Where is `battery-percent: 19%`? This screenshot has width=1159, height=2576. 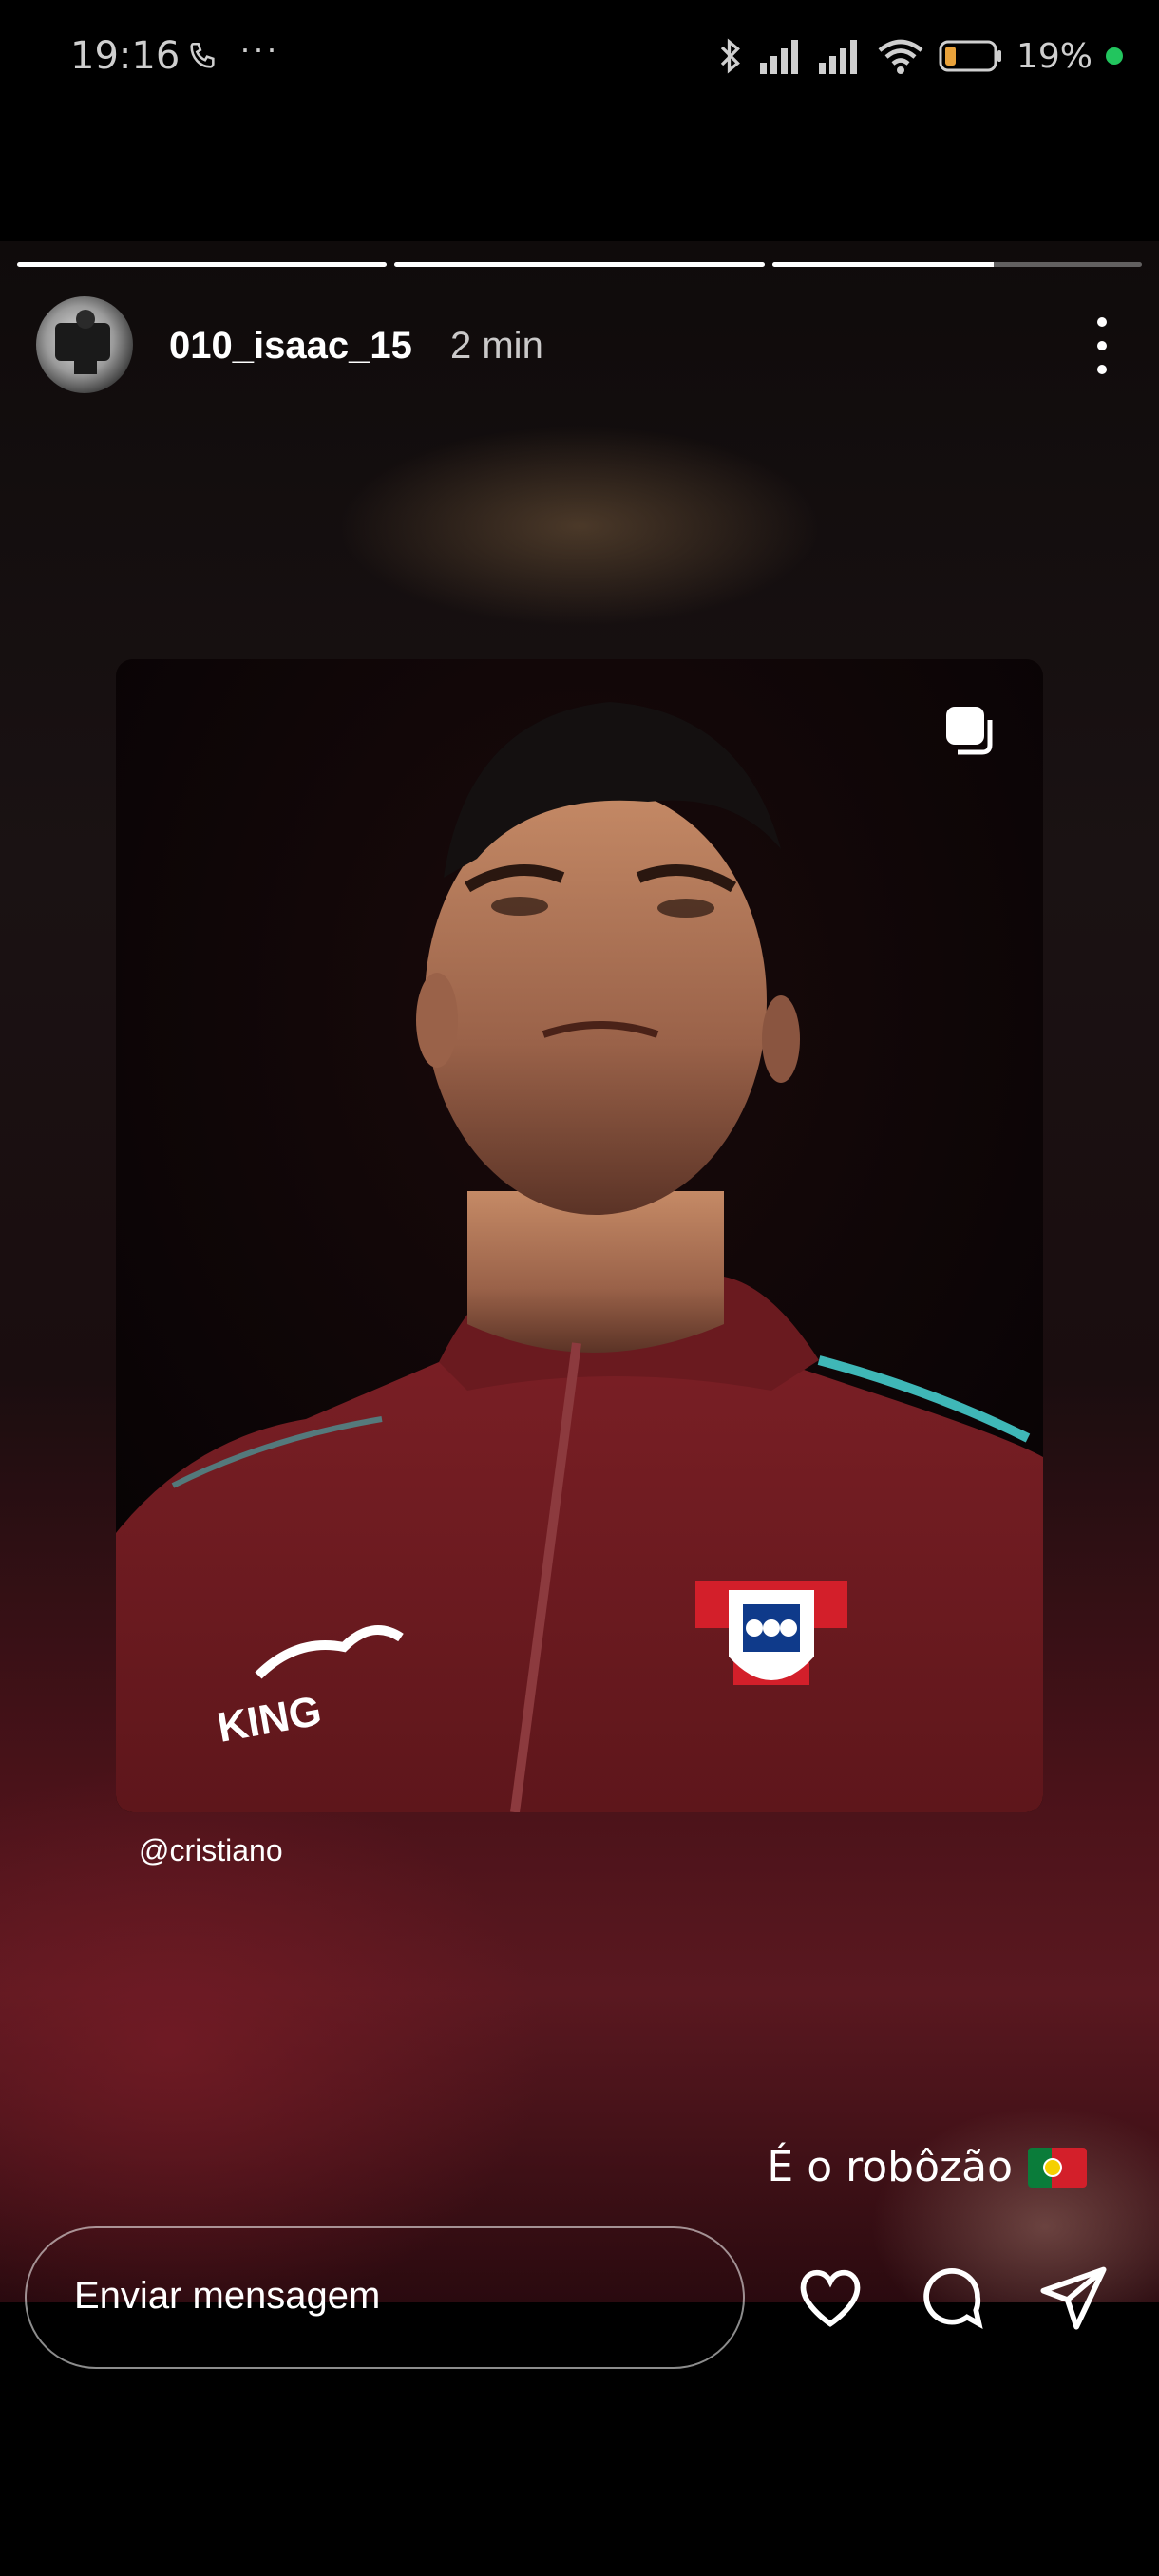
battery-percent: 19% is located at coordinates (1054, 56).